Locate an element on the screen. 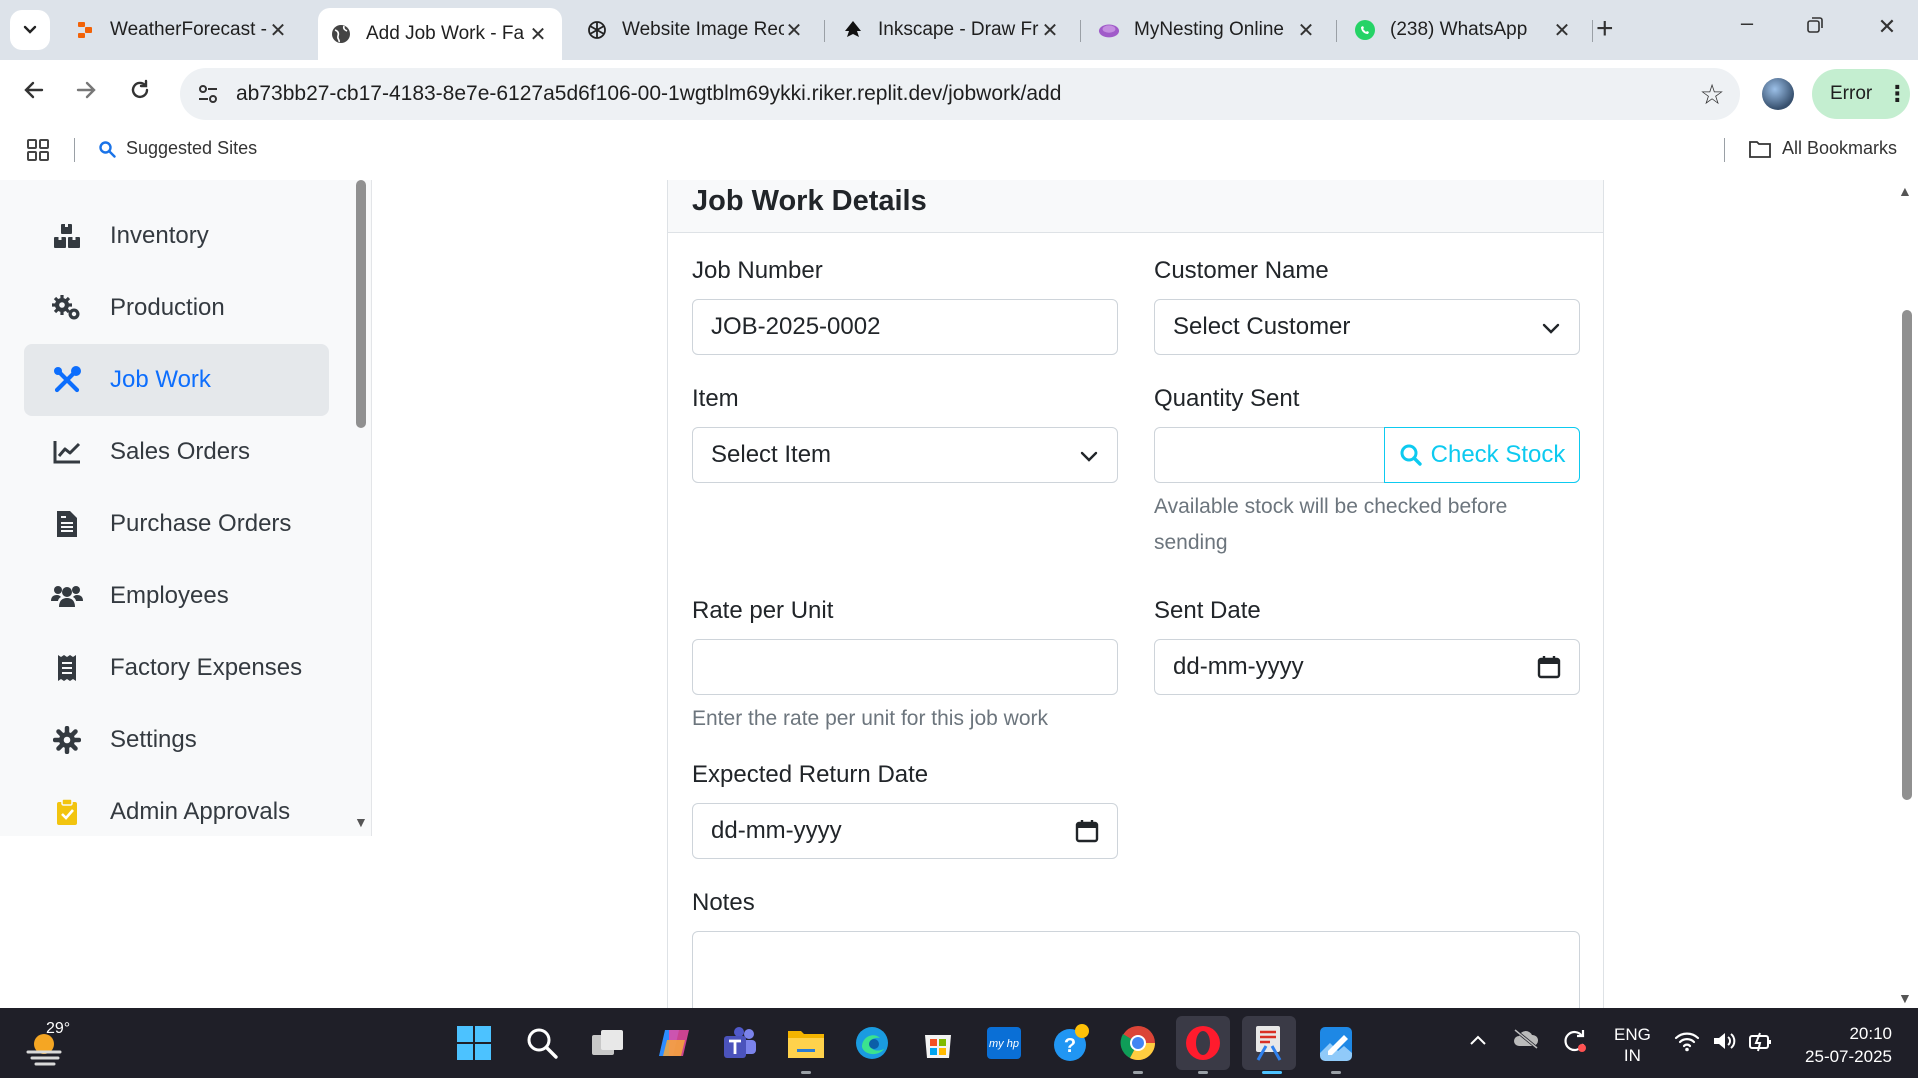 This screenshot has width=1918, height=1078. new-tab-icon: + is located at coordinates (1605, 29).